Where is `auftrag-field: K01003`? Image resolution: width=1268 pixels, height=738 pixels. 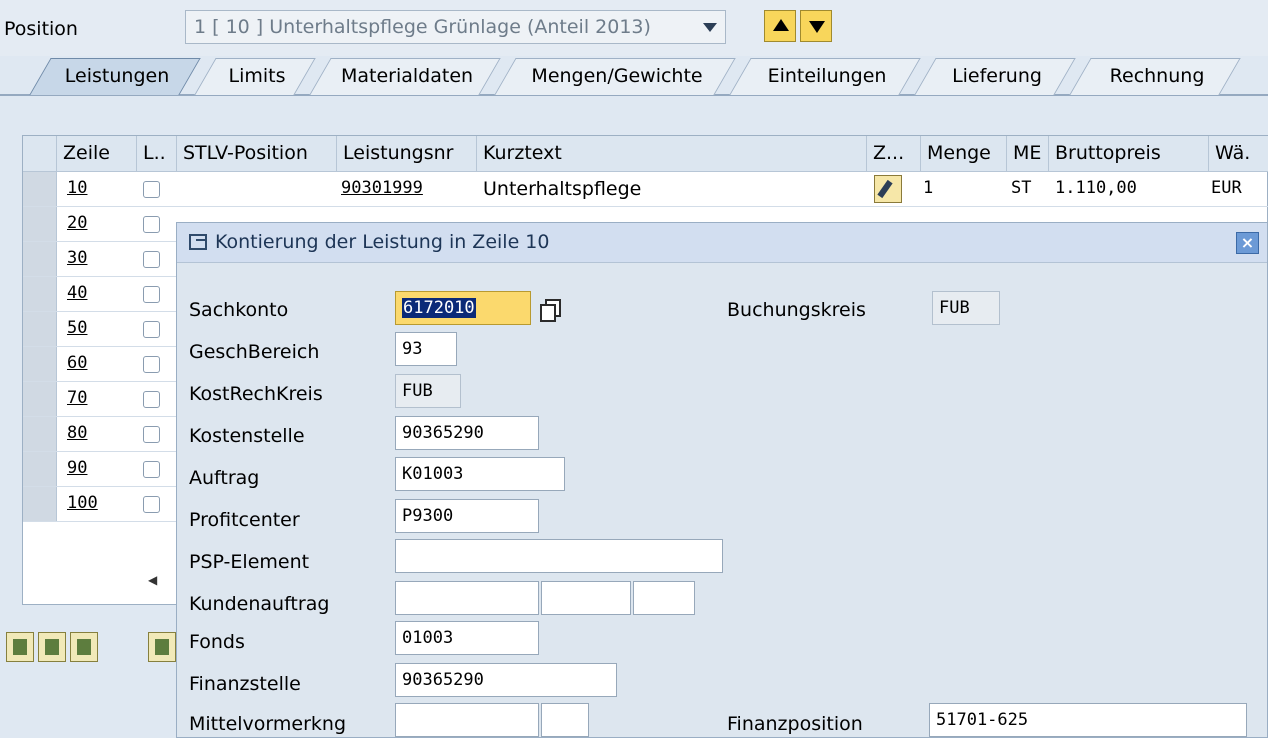 auftrag-field: K01003 is located at coordinates (480, 474).